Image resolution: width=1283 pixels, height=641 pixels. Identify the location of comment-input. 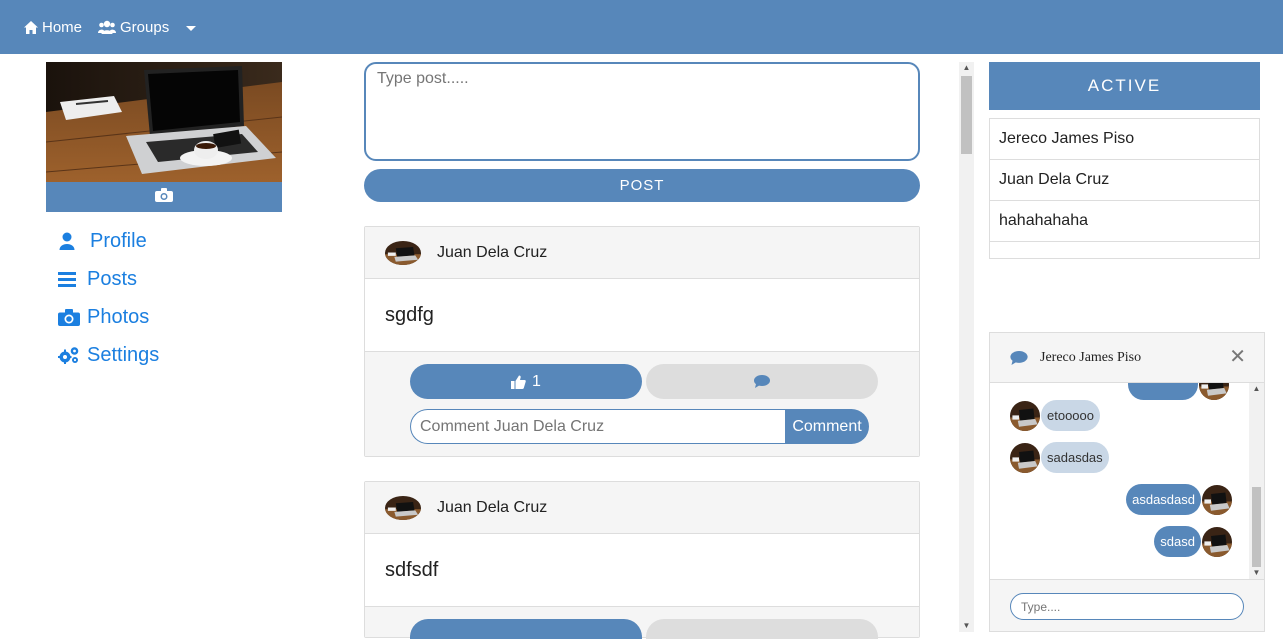
(599, 426).